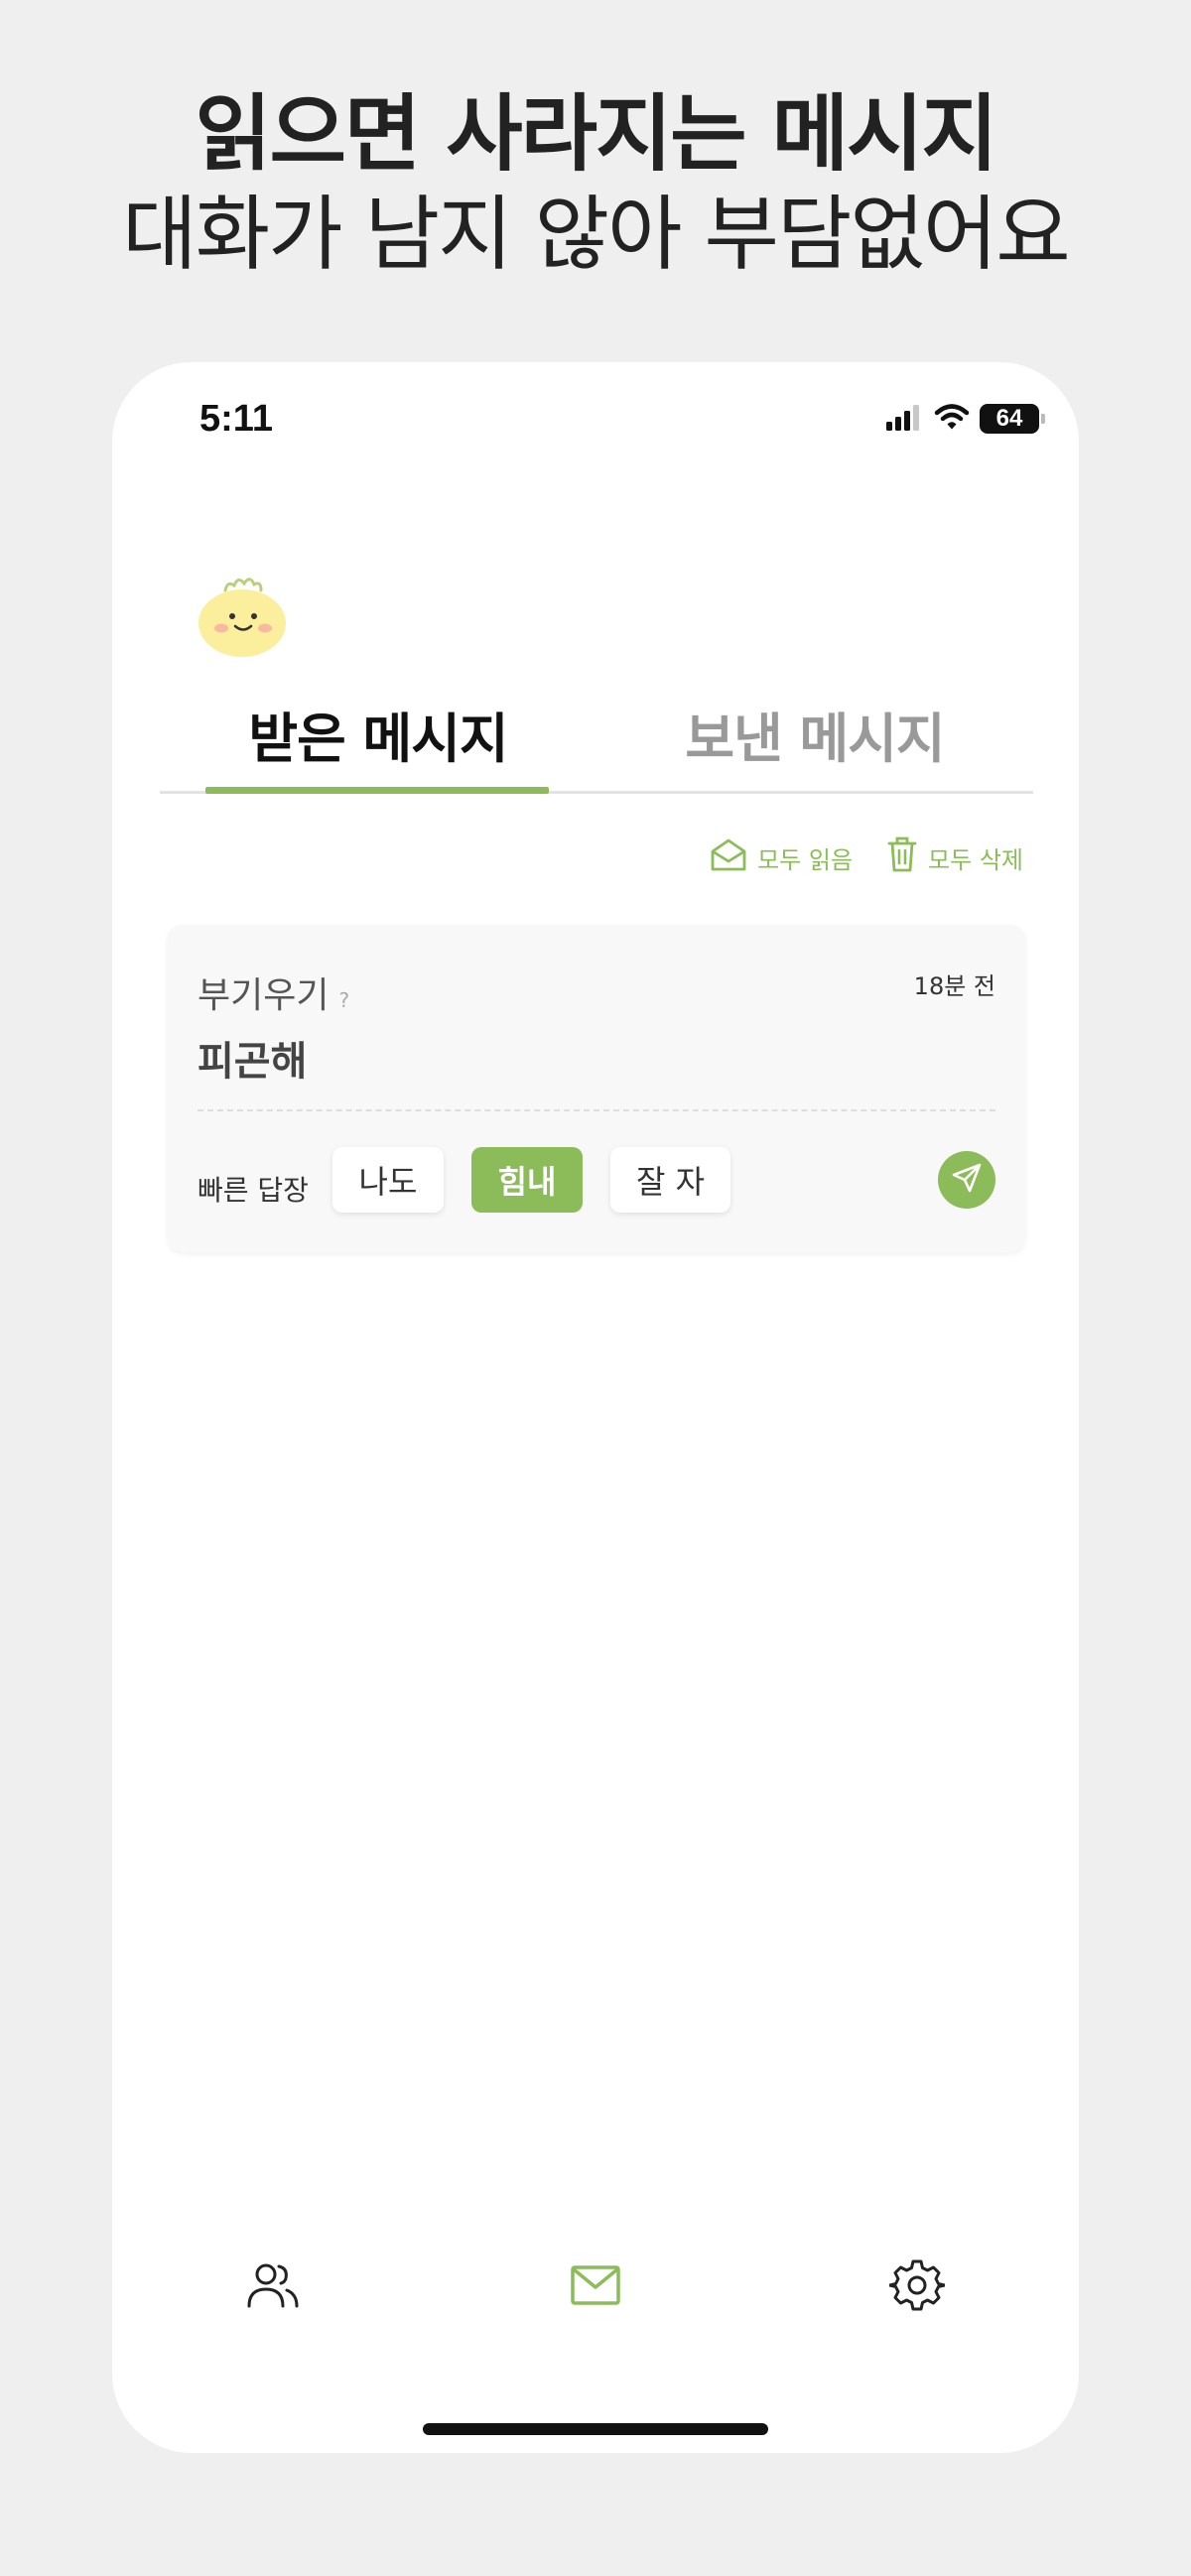  I want to click on message-card: 부기우기 ? 18분 전 피곤해 빠른 답장 나도 힘내 잘 자, so click(597, 1088).